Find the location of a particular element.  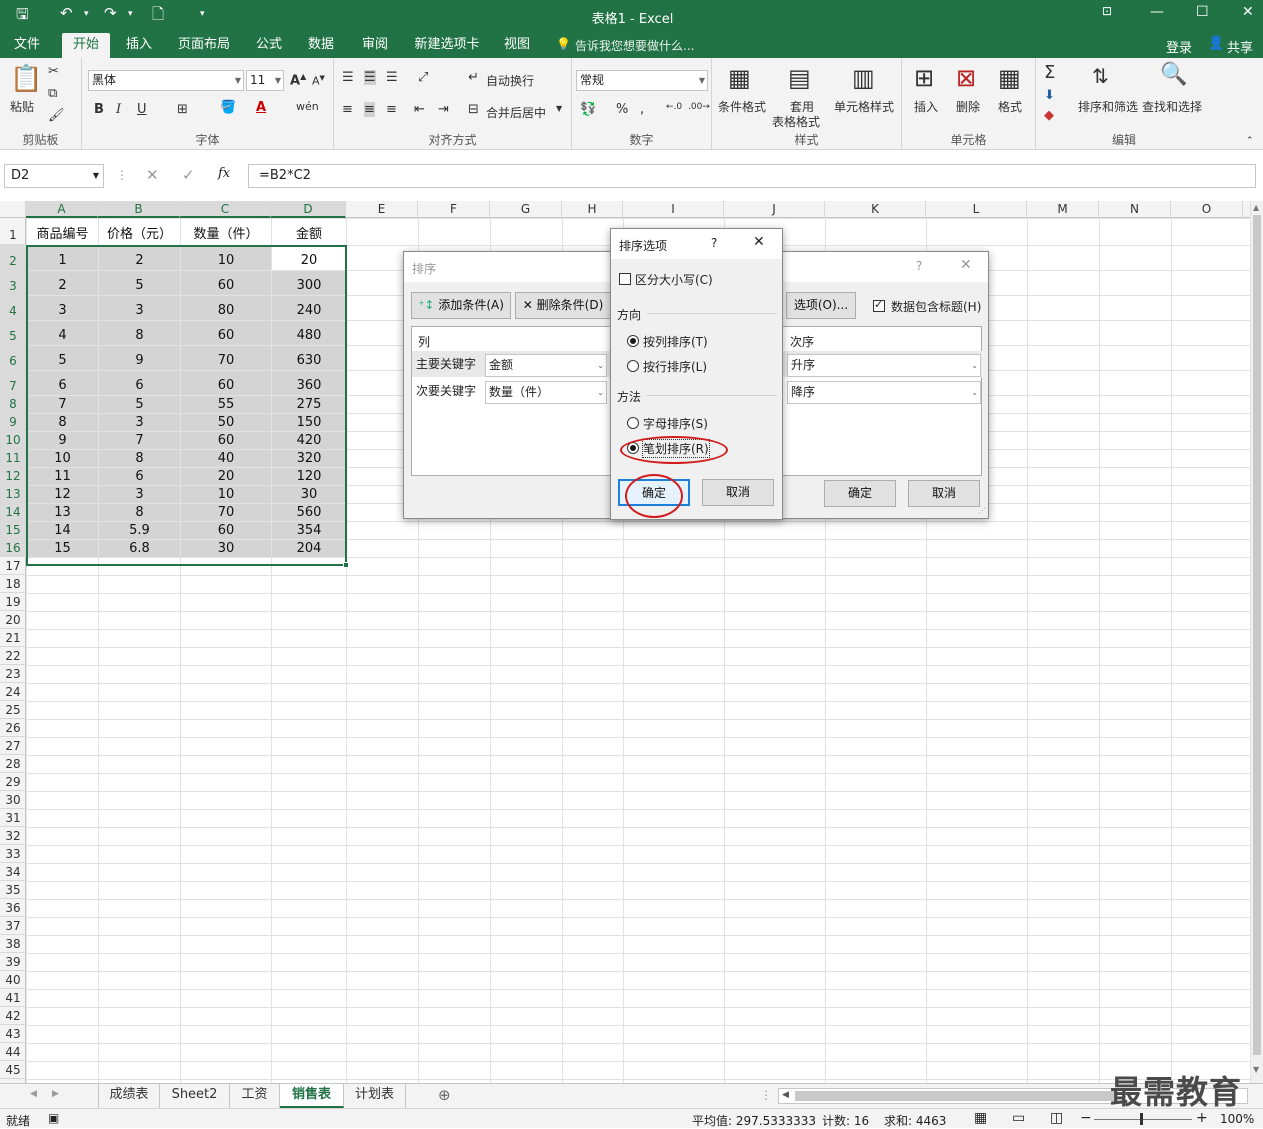

data-cell: 6 is located at coordinates (139, 383).